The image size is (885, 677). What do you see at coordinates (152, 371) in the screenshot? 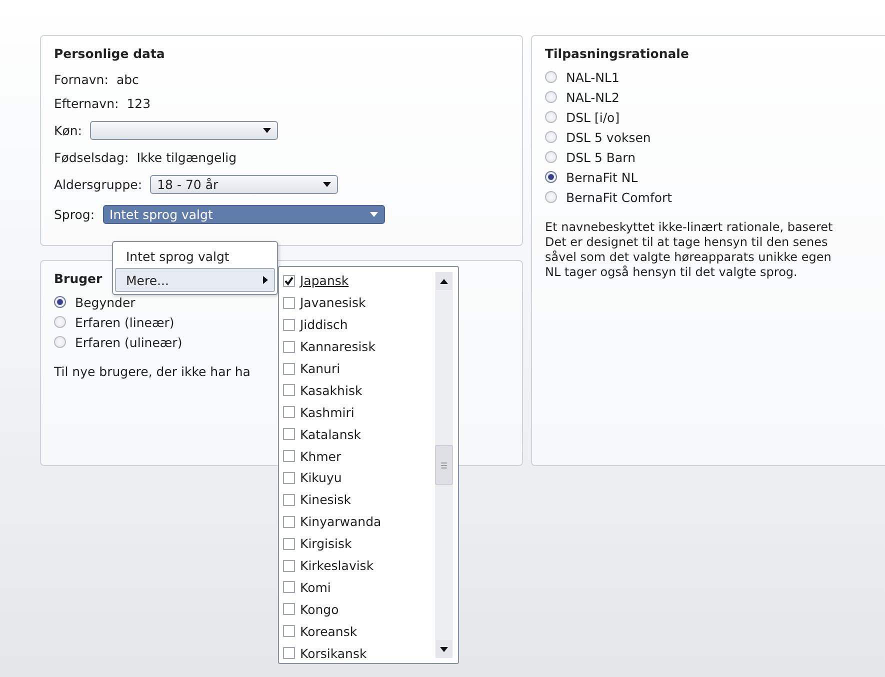
I see `description-text: Til nye brugere, der ikke har ha` at bounding box center [152, 371].